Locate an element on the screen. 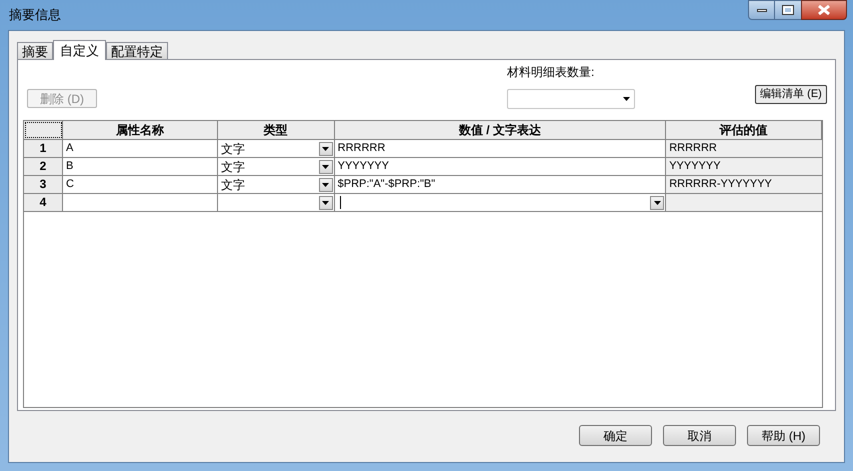 This screenshot has width=853, height=471. maximize-icon is located at coordinates (788, 10).